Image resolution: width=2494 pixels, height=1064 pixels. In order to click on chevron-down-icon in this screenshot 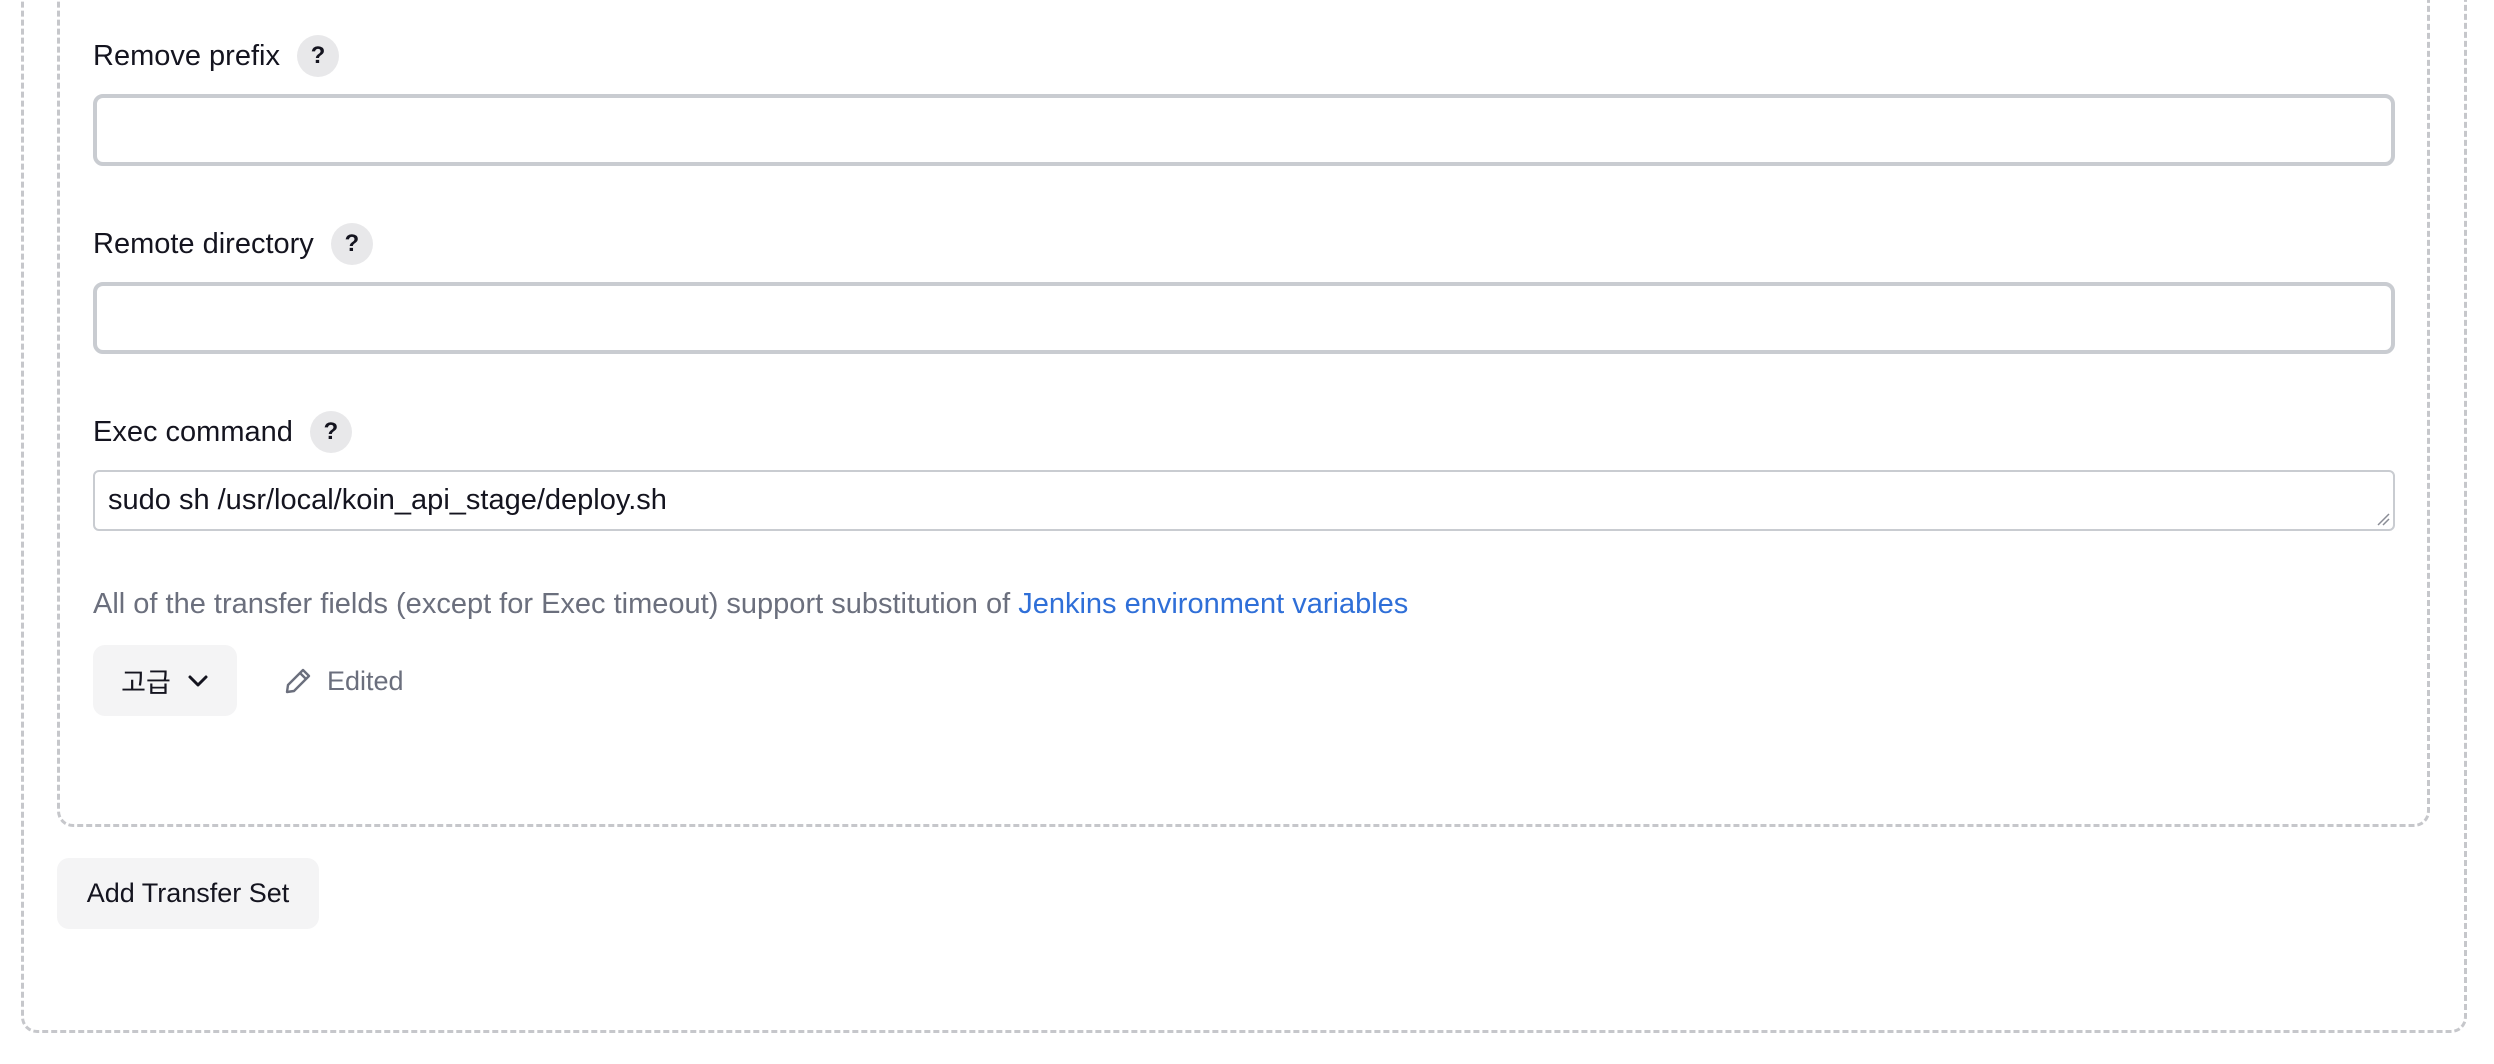, I will do `click(198, 680)`.